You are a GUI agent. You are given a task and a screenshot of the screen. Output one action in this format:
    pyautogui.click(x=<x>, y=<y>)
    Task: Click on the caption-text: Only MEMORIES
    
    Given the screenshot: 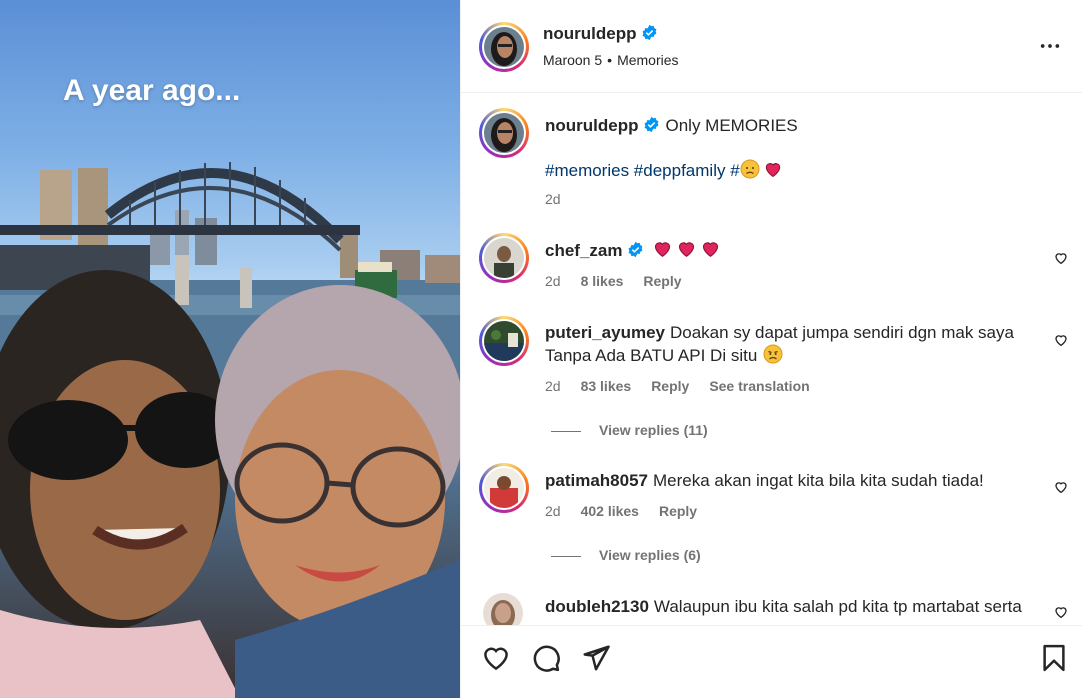 What is the action you would take?
    pyautogui.click(x=731, y=125)
    